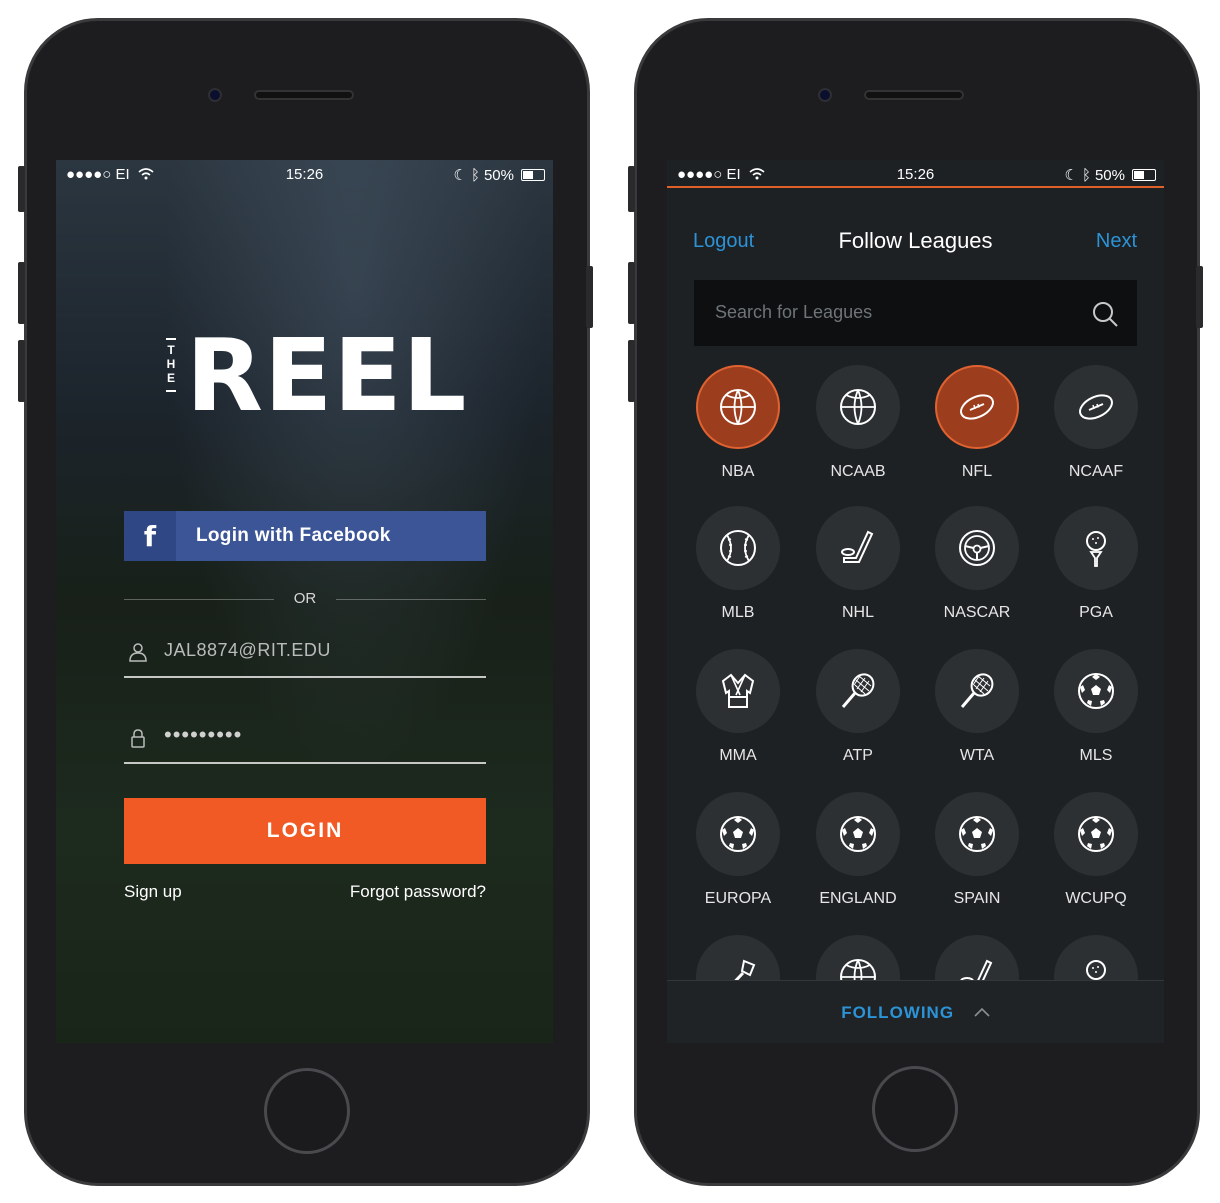 The height and width of the screenshot is (1203, 1220). Describe the element at coordinates (738, 898) in the screenshot. I see `league-label: EUROPA` at that location.